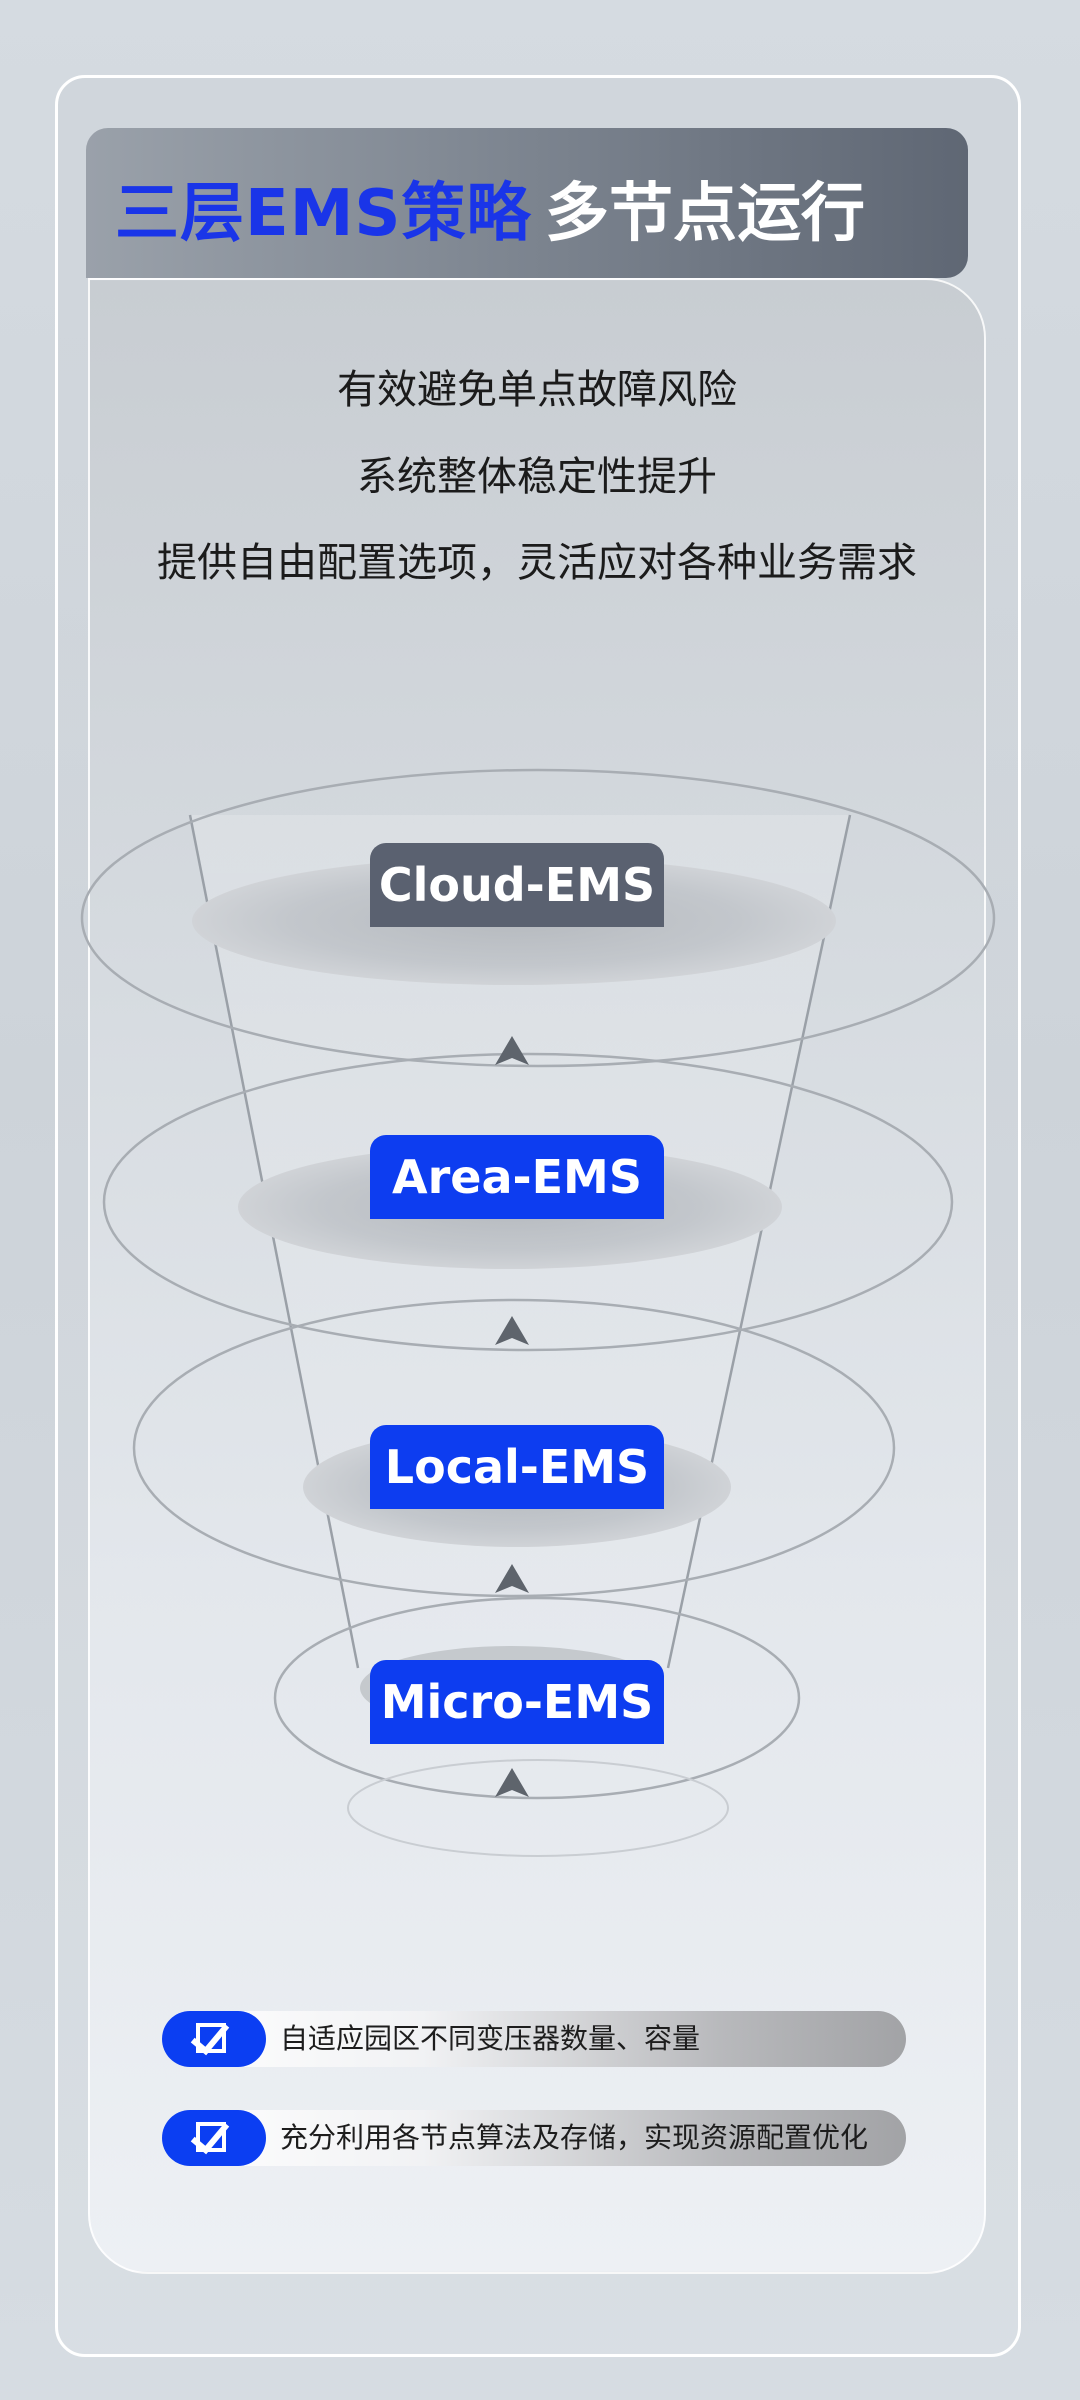 This screenshot has width=1080, height=2400. What do you see at coordinates (517, 1702) in the screenshot?
I see `tier-label-micro-ems: Micro-EMS` at bounding box center [517, 1702].